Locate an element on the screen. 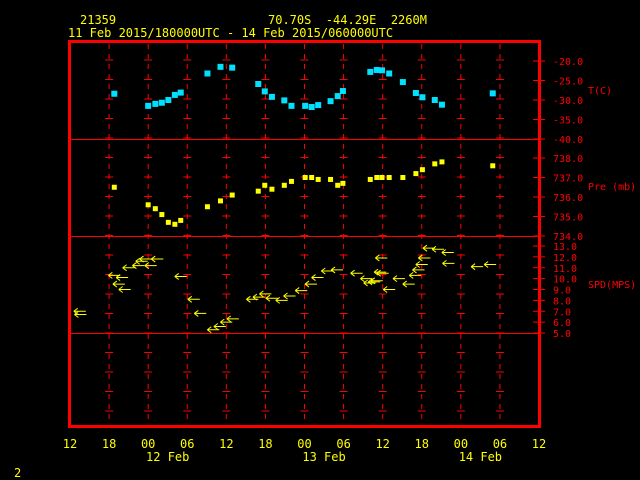  y-tick-label: -40.0 is located at coordinates (568, 140).